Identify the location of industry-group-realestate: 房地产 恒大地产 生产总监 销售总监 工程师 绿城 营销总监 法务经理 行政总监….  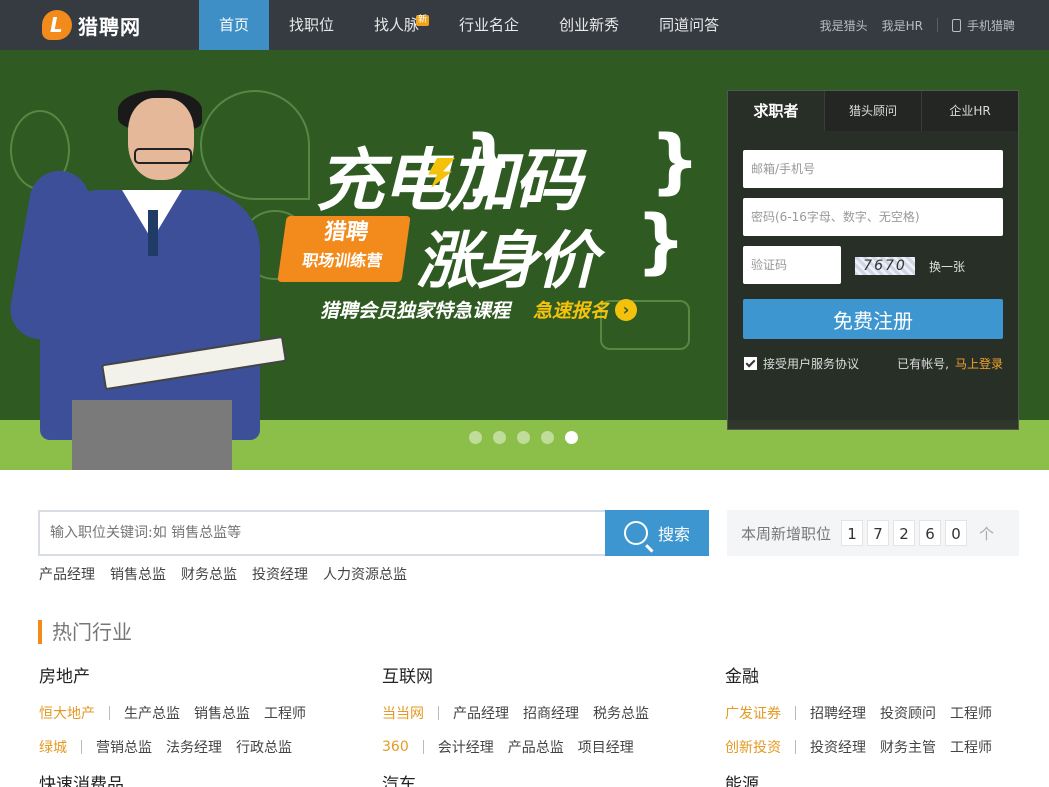
(199, 724).